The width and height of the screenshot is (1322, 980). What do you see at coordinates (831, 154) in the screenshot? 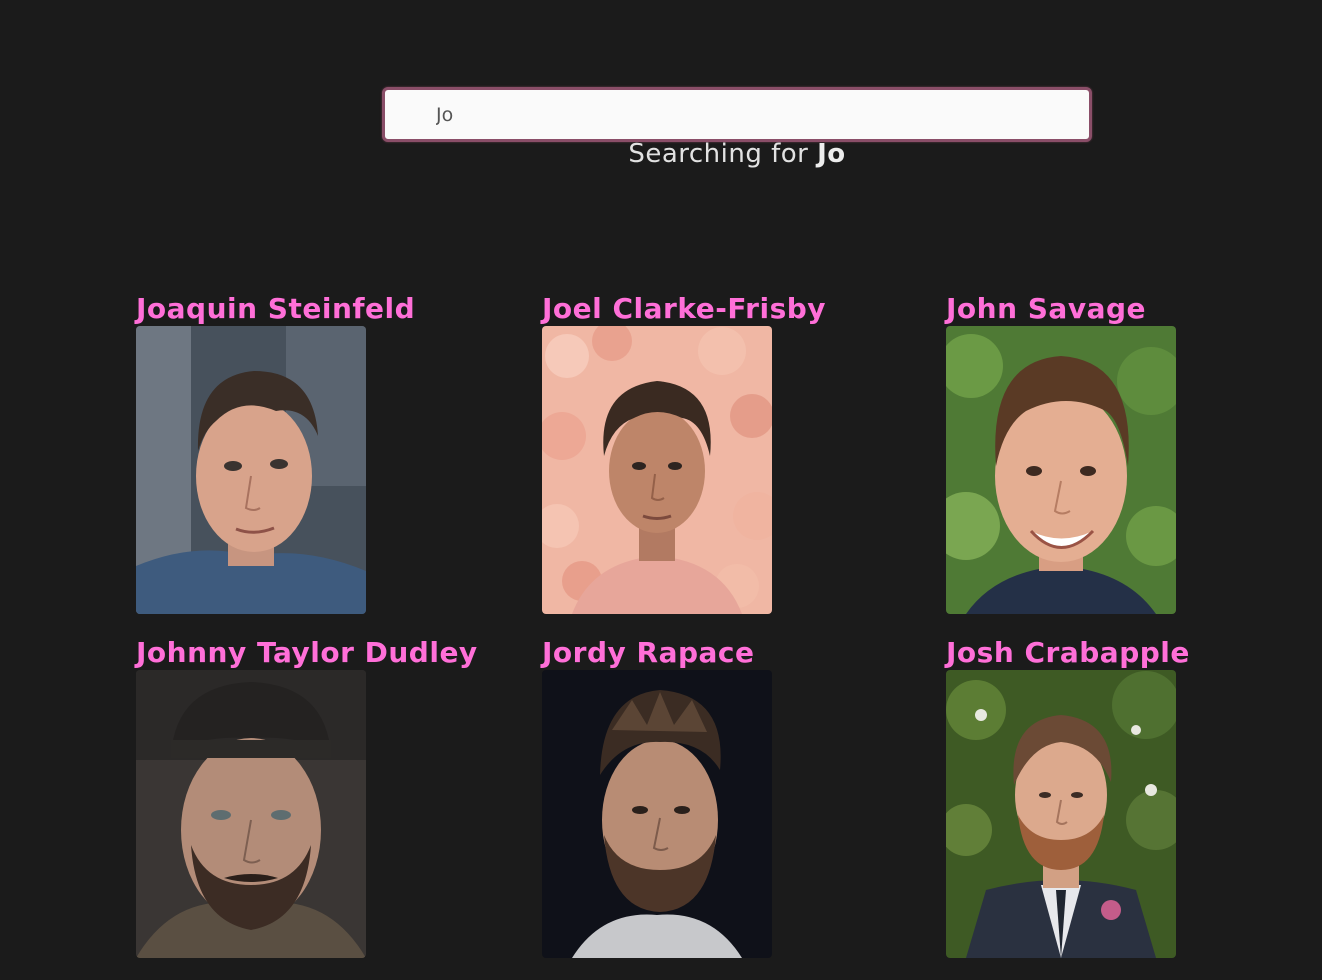
I see `search-status-term: Jo` at bounding box center [831, 154].